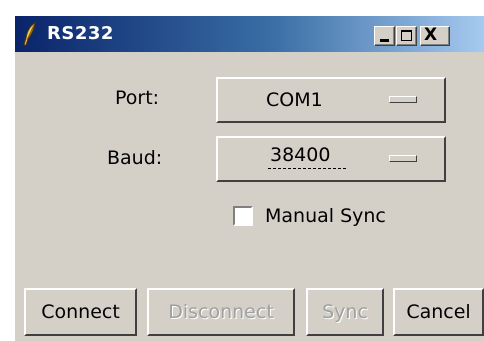 The height and width of the screenshot is (341, 484). What do you see at coordinates (438, 312) in the screenshot?
I see `cancel-button: Cancel` at bounding box center [438, 312].